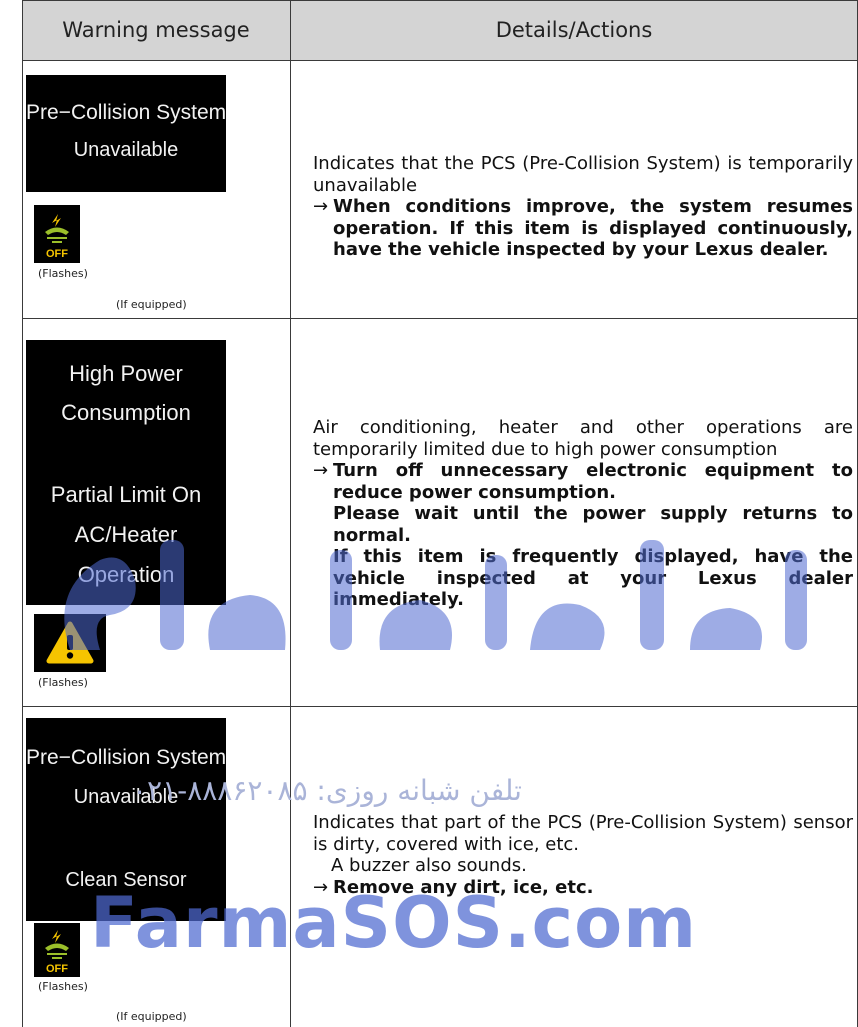 This screenshot has width=858, height=1027. What do you see at coordinates (327, 790) in the screenshot?
I see `phone-watermark: ۰۲۱-۸۸۸۶۲۰۸۵ :تلفن شبانه روزی` at bounding box center [327, 790].